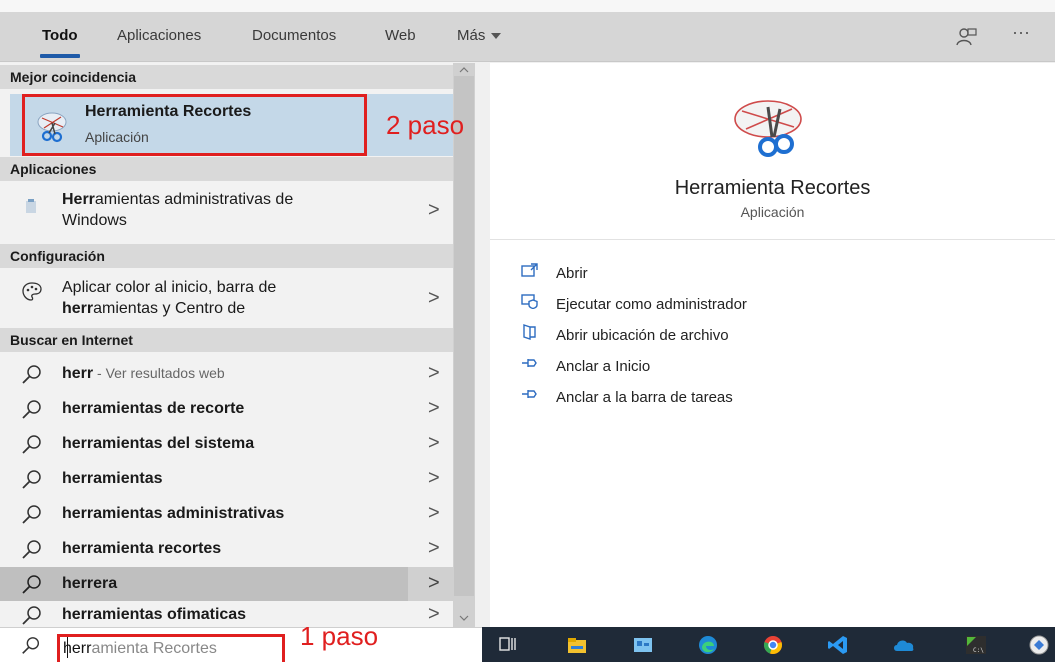  Describe the element at coordinates (530, 302) in the screenshot. I see `shield-icon` at that location.